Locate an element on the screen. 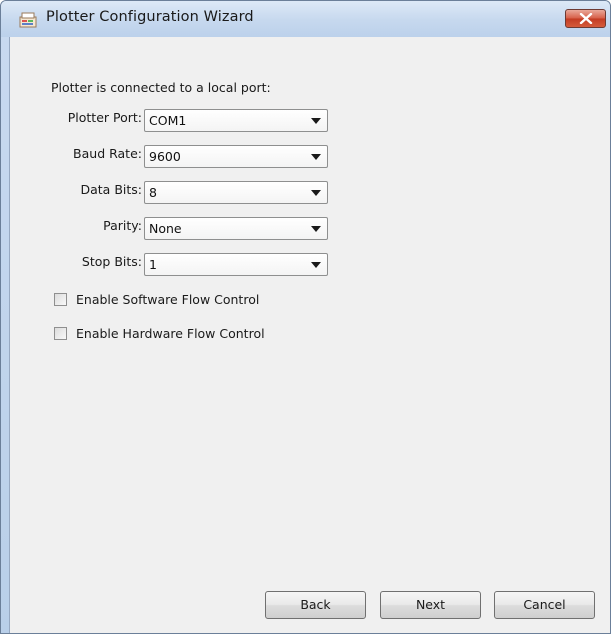 Image resolution: width=611 pixels, height=634 pixels. hardware-flow-control-checkbox is located at coordinates (60, 333).